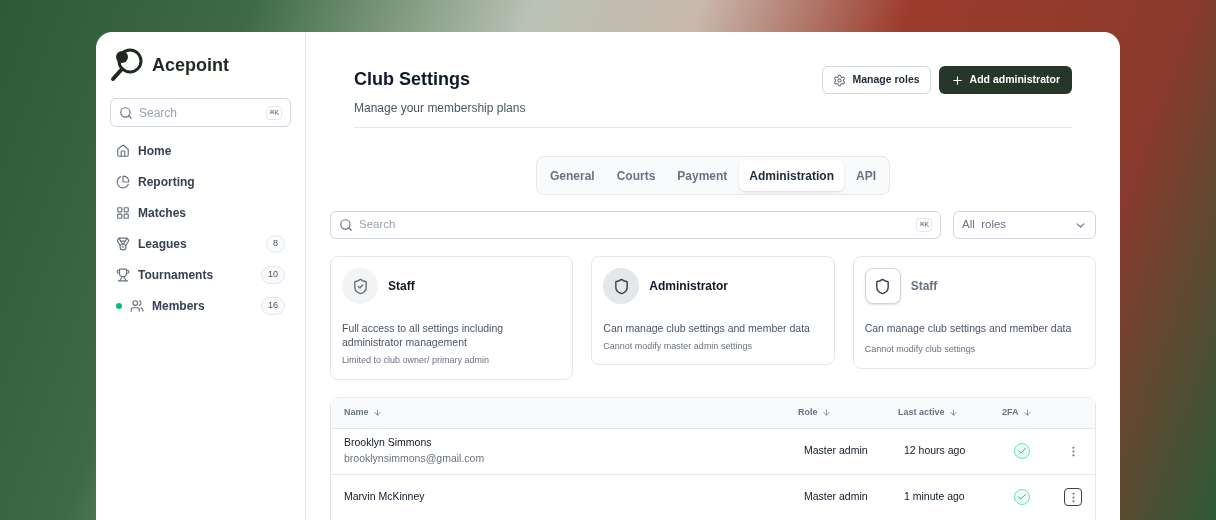 The image size is (1216, 520). I want to click on column-header: Name, so click(571, 412).